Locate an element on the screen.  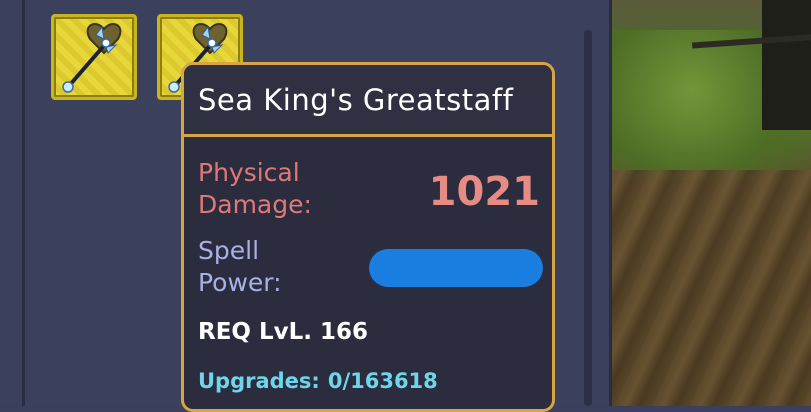
inventory-scrollbar is located at coordinates (588, 218).